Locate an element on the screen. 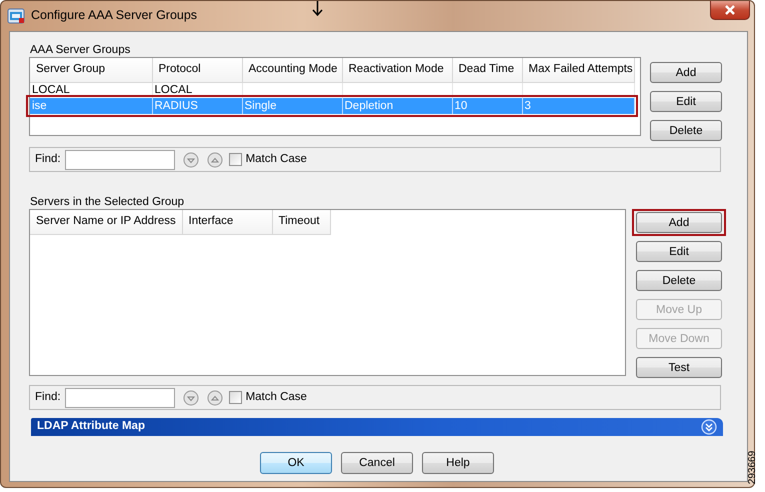 This screenshot has width=765, height=492. column-header: Server Group is located at coordinates (91, 70).